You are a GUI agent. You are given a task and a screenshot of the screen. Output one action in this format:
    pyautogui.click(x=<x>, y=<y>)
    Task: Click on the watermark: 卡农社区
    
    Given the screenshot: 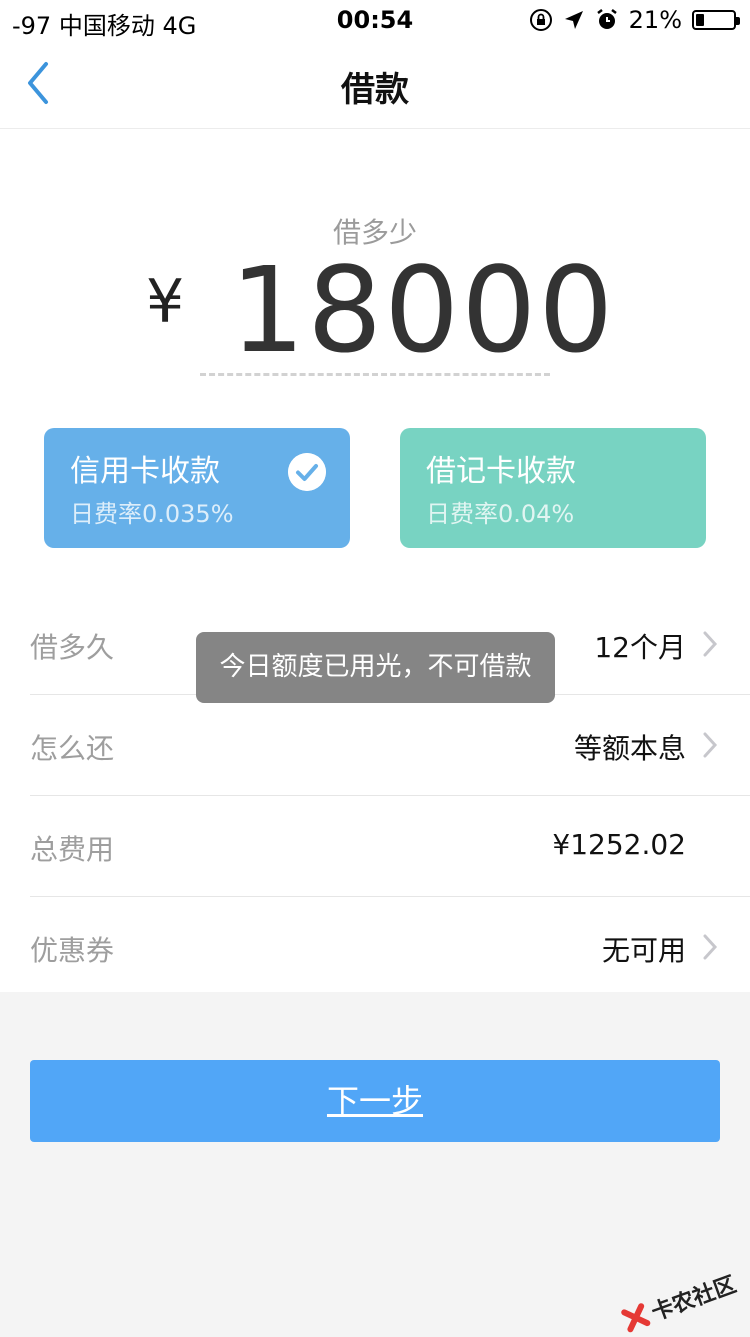 What is the action you would take?
    pyautogui.click(x=679, y=1302)
    